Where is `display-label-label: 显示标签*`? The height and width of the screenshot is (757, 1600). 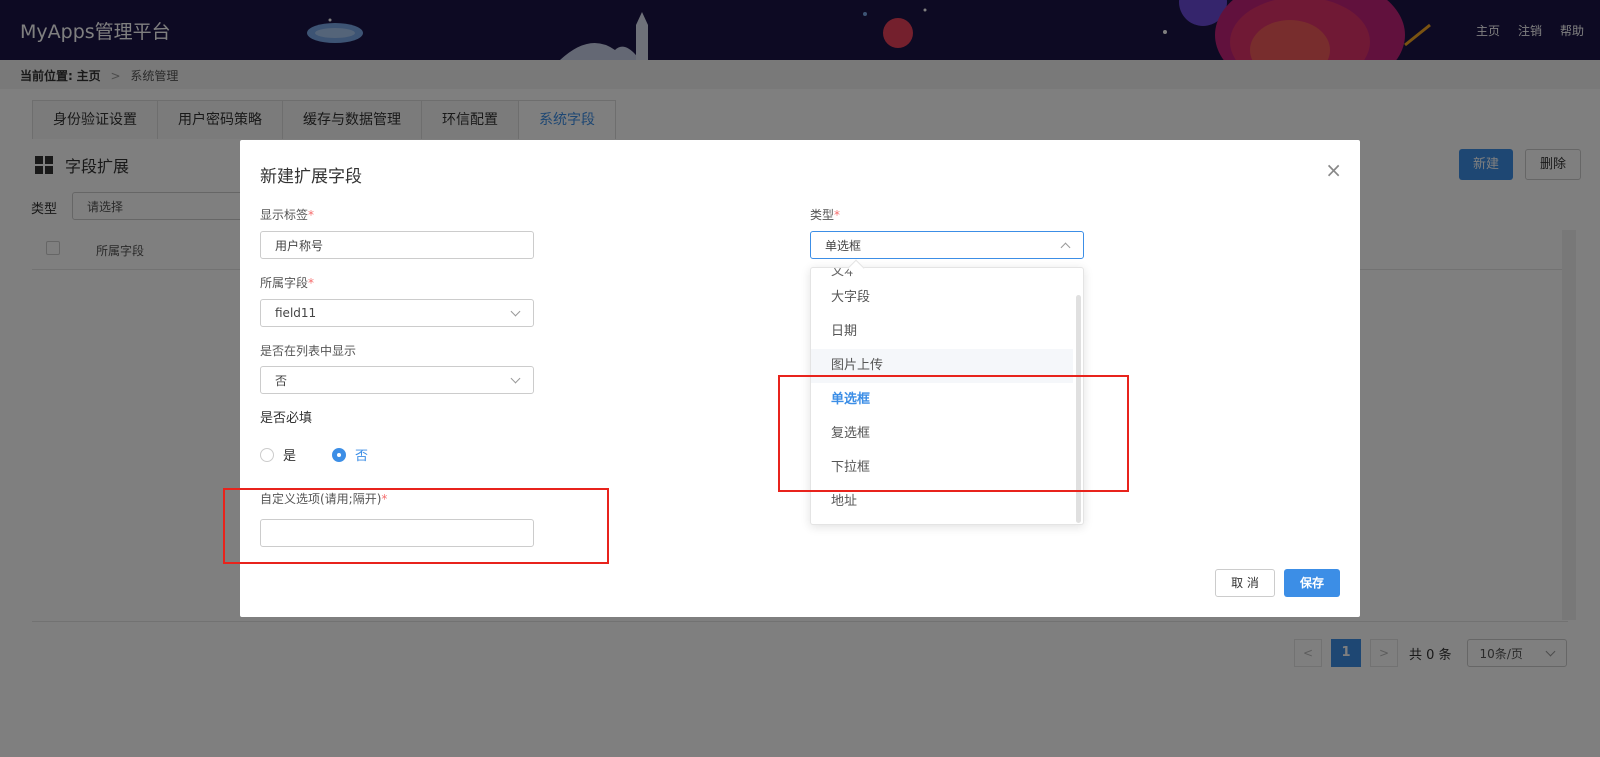
display-label-label: 显示标签* is located at coordinates (287, 214).